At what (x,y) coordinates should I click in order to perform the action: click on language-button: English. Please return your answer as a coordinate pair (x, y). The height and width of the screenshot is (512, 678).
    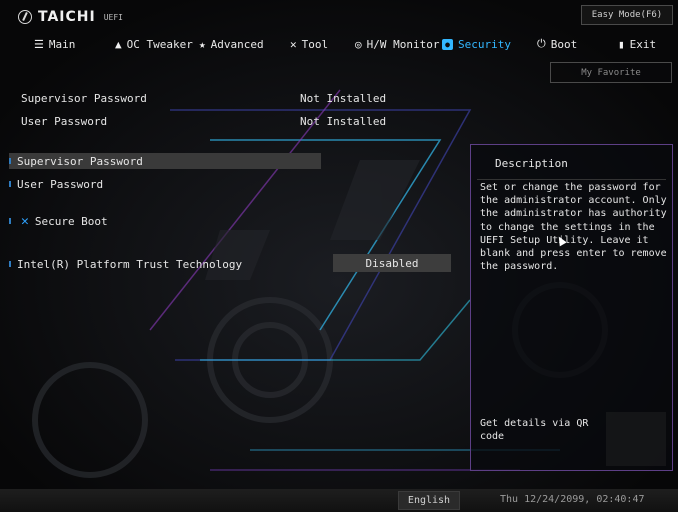
    Looking at the image, I should click on (429, 500).